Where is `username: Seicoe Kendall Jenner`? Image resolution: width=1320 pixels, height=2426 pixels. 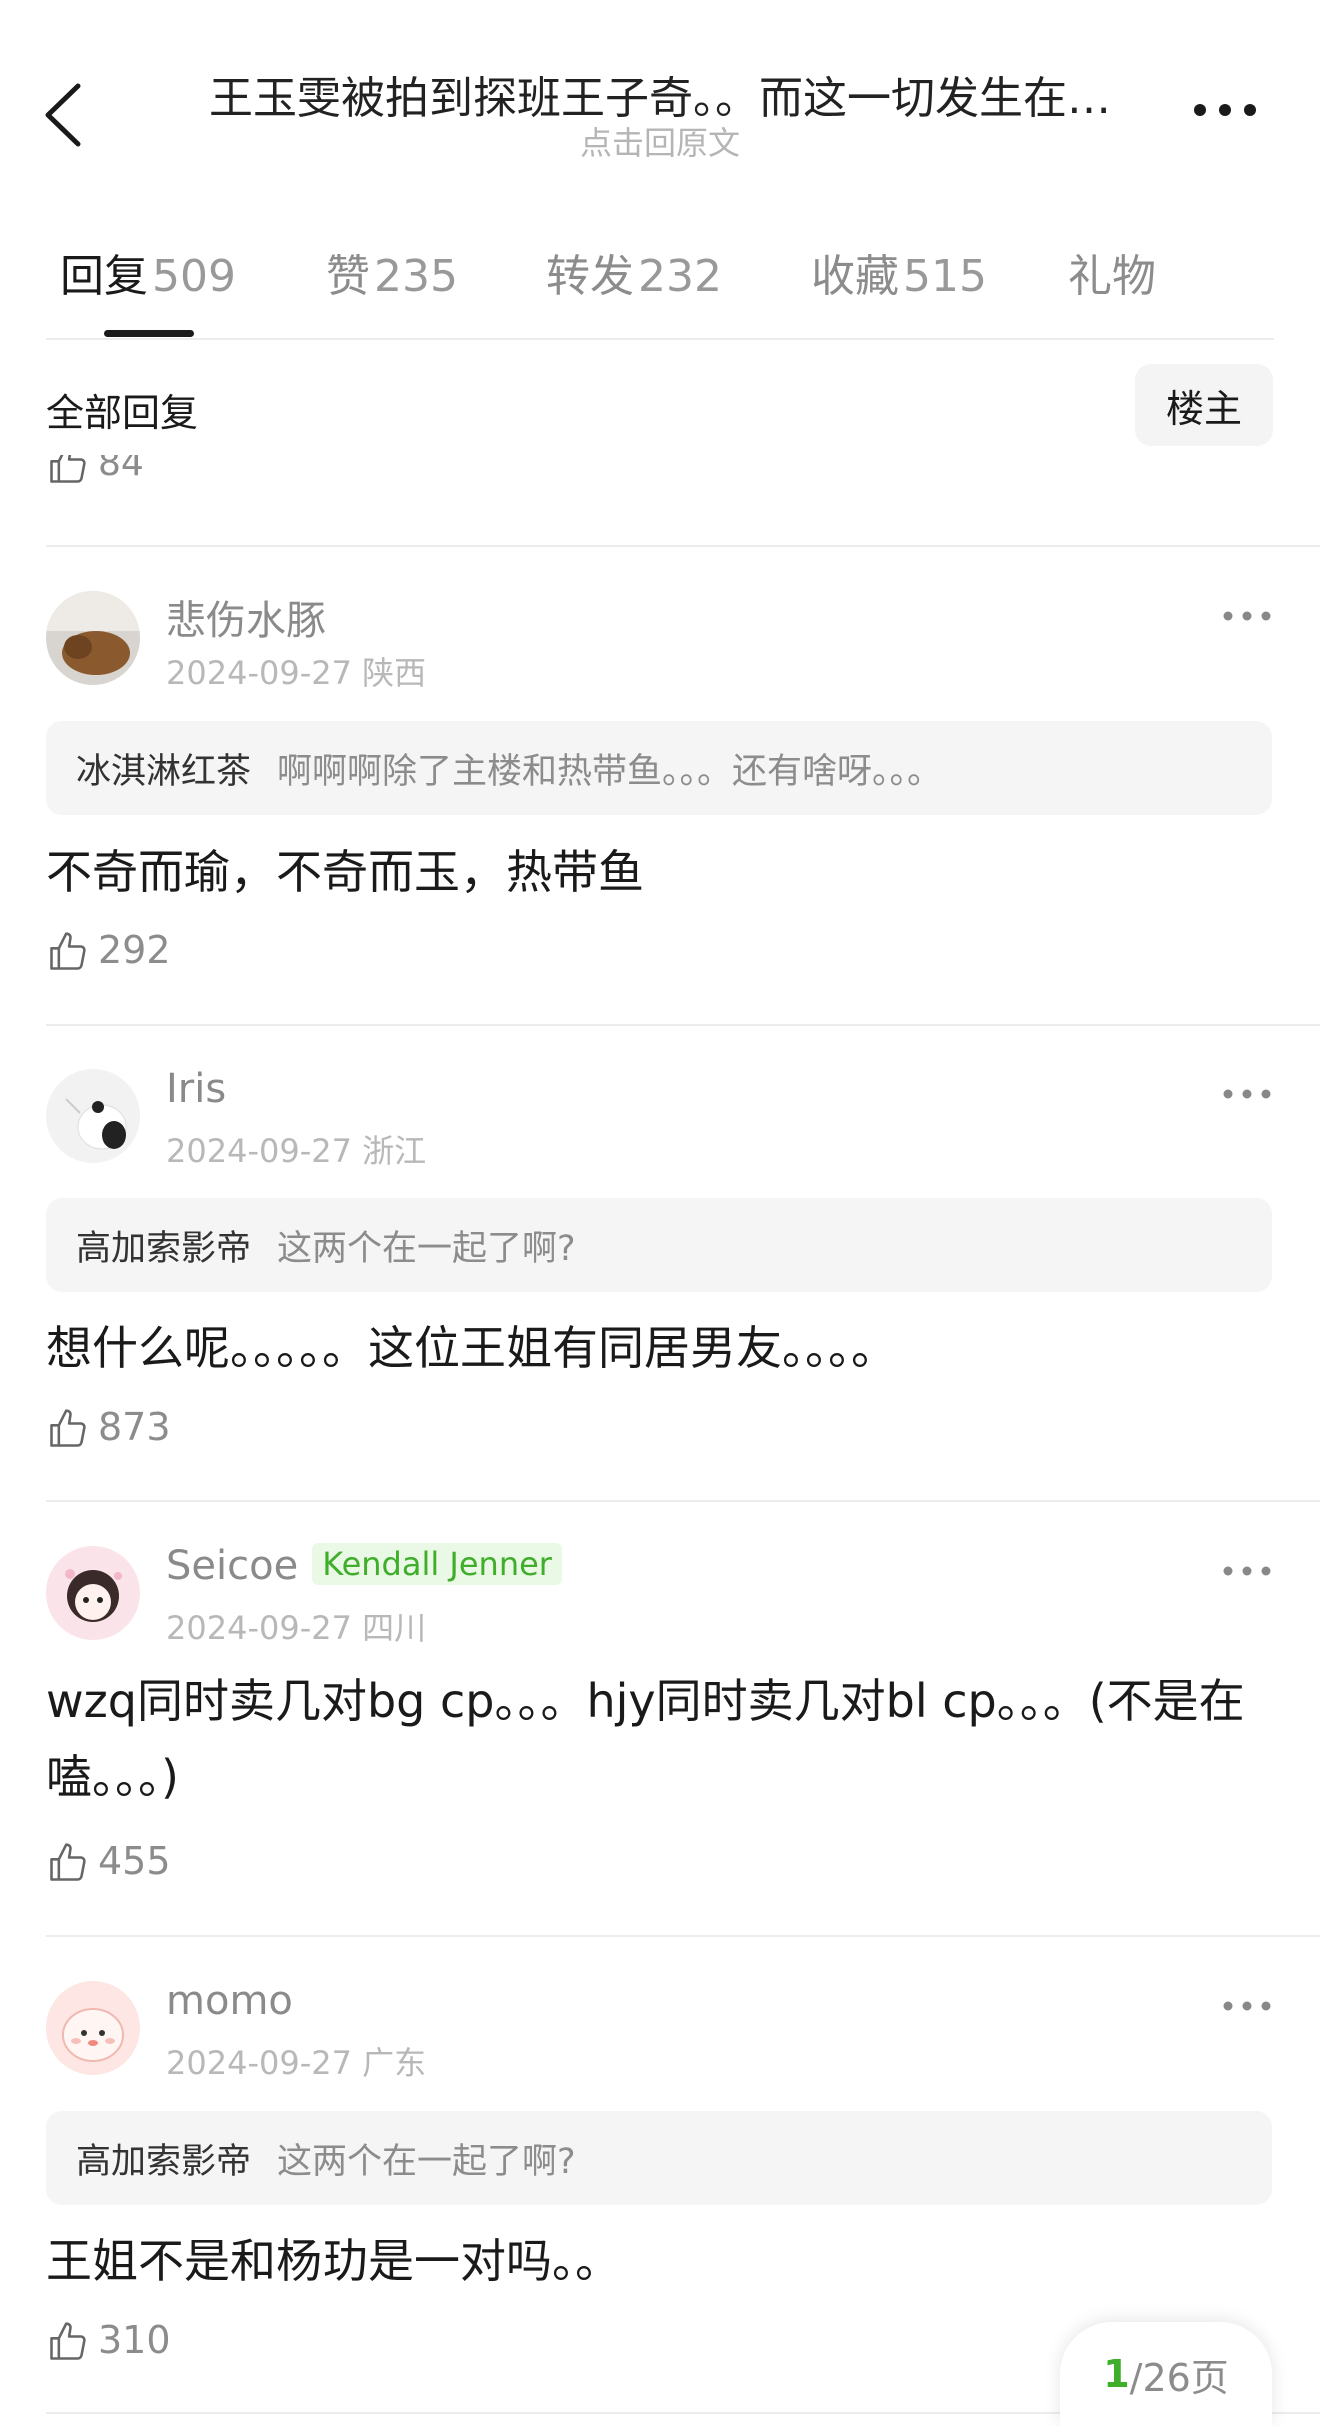 username: Seicoe Kendall Jenner is located at coordinates (364, 1566).